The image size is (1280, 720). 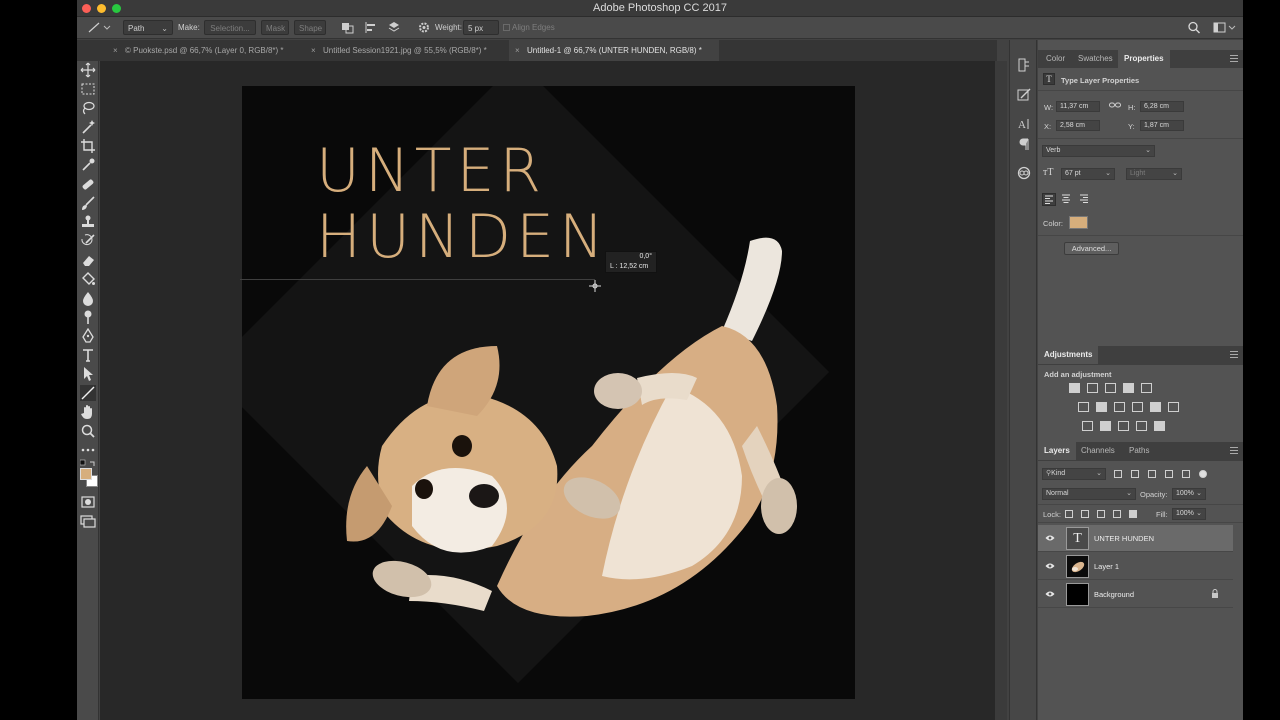 What do you see at coordinates (1024, 65) in the screenshot?
I see `history-panel-icon` at bounding box center [1024, 65].